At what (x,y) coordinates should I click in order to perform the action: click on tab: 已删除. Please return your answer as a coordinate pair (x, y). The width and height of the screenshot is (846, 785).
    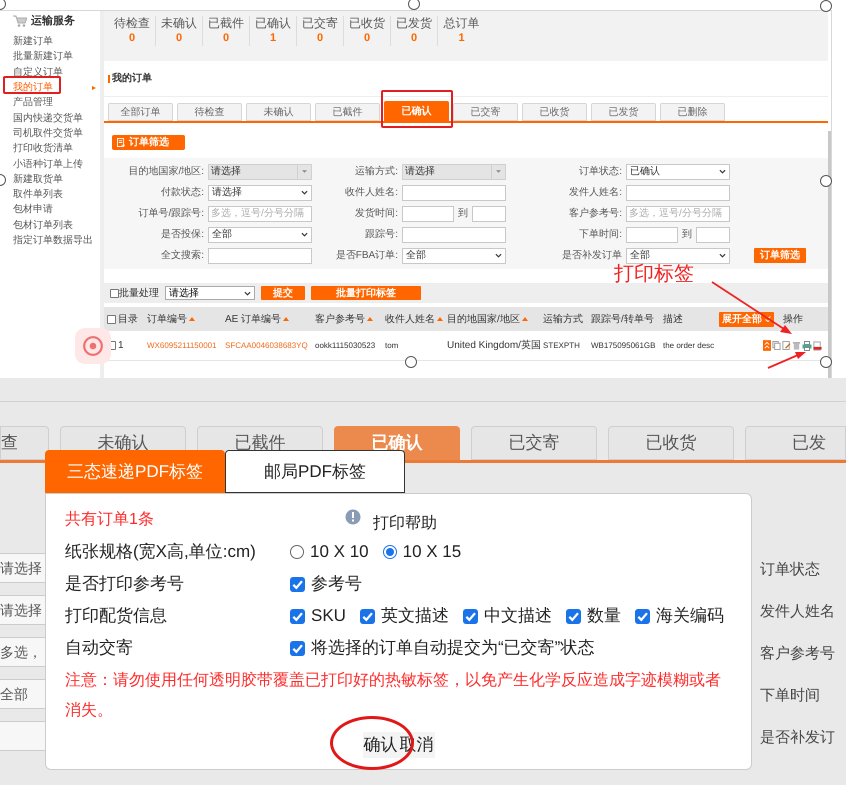
    Looking at the image, I should click on (692, 112).